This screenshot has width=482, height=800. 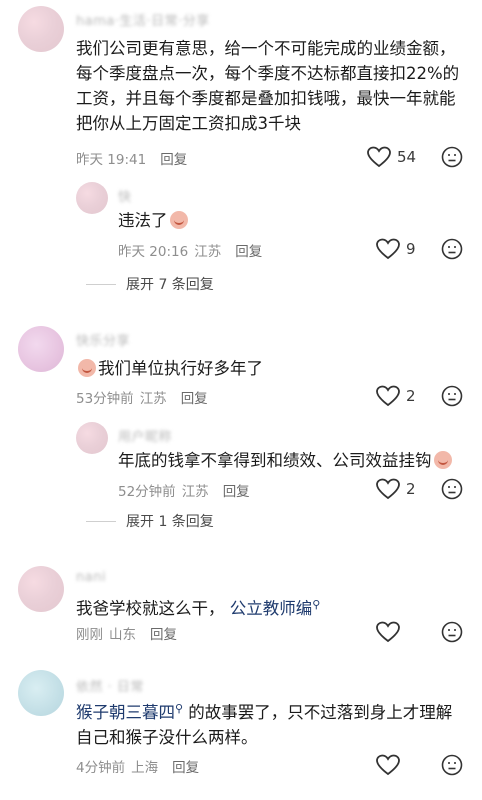 I want to click on expand-replies-label: 展开 7 条回复, so click(x=170, y=285).